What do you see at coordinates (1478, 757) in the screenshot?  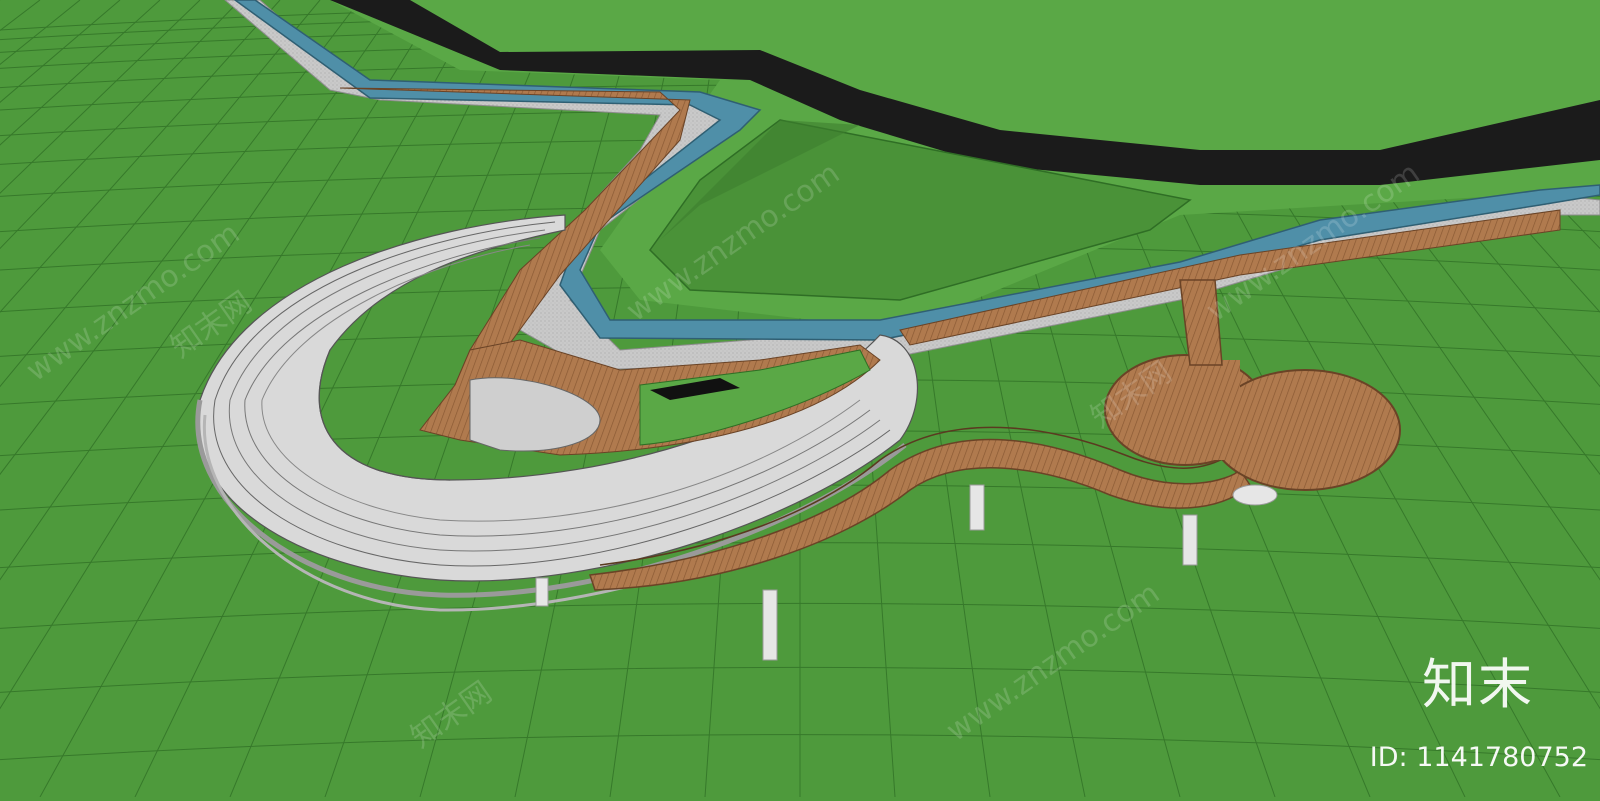 I see `asset-id-label: ID: 1141780752` at bounding box center [1478, 757].